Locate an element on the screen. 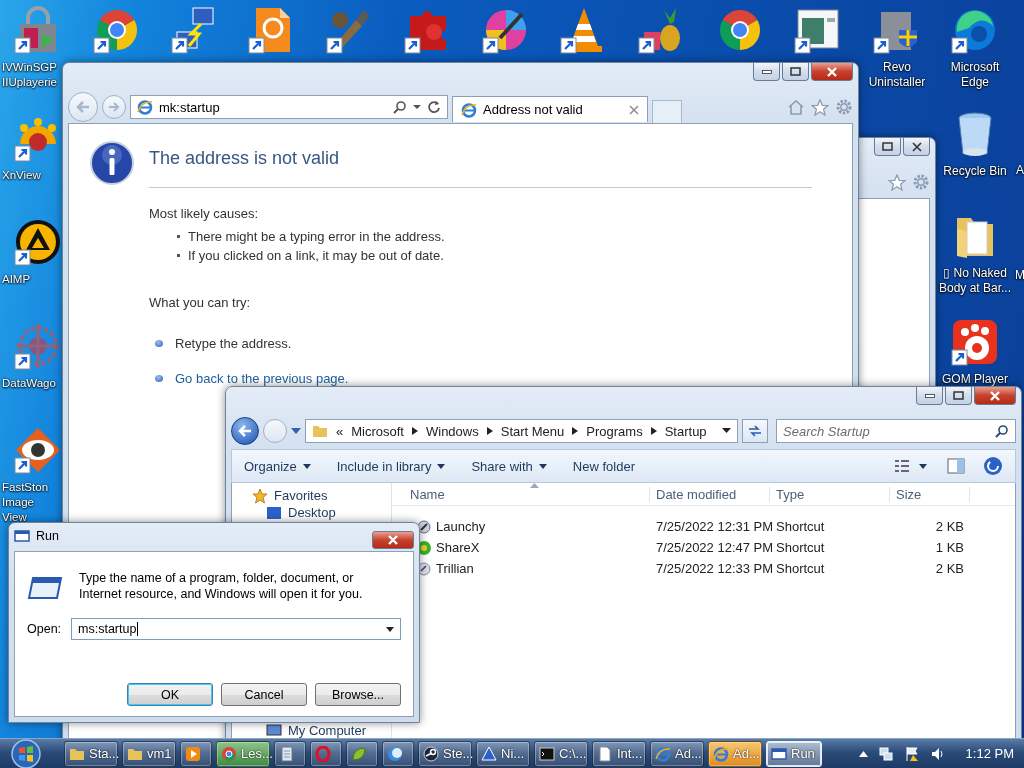 The image size is (1024, 768). icon-label: GOM Player is located at coordinates (975, 379).